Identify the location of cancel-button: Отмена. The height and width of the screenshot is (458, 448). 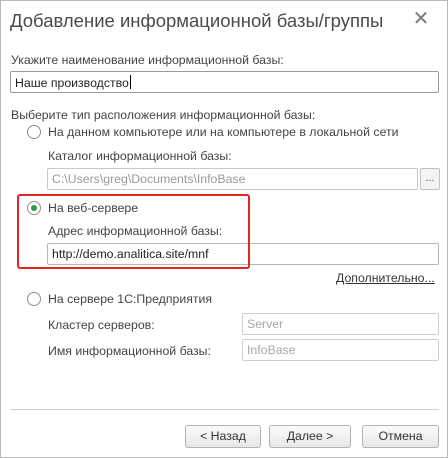
(400, 436).